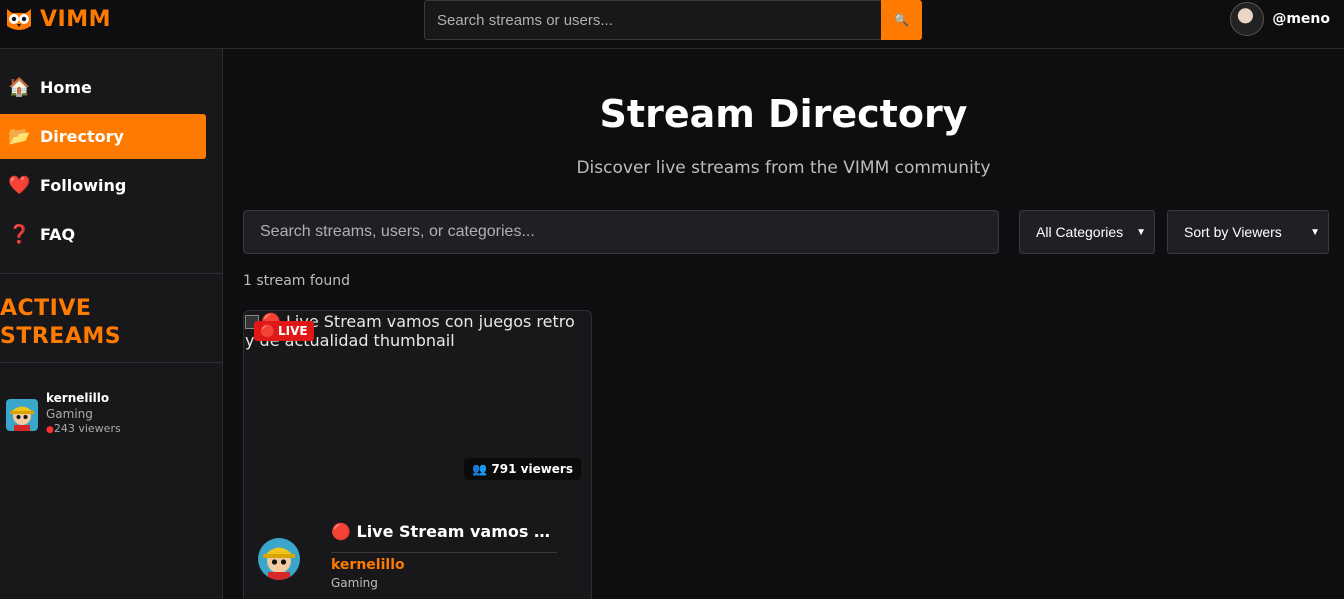  I want to click on user-menu: @meno, so click(1280, 19).